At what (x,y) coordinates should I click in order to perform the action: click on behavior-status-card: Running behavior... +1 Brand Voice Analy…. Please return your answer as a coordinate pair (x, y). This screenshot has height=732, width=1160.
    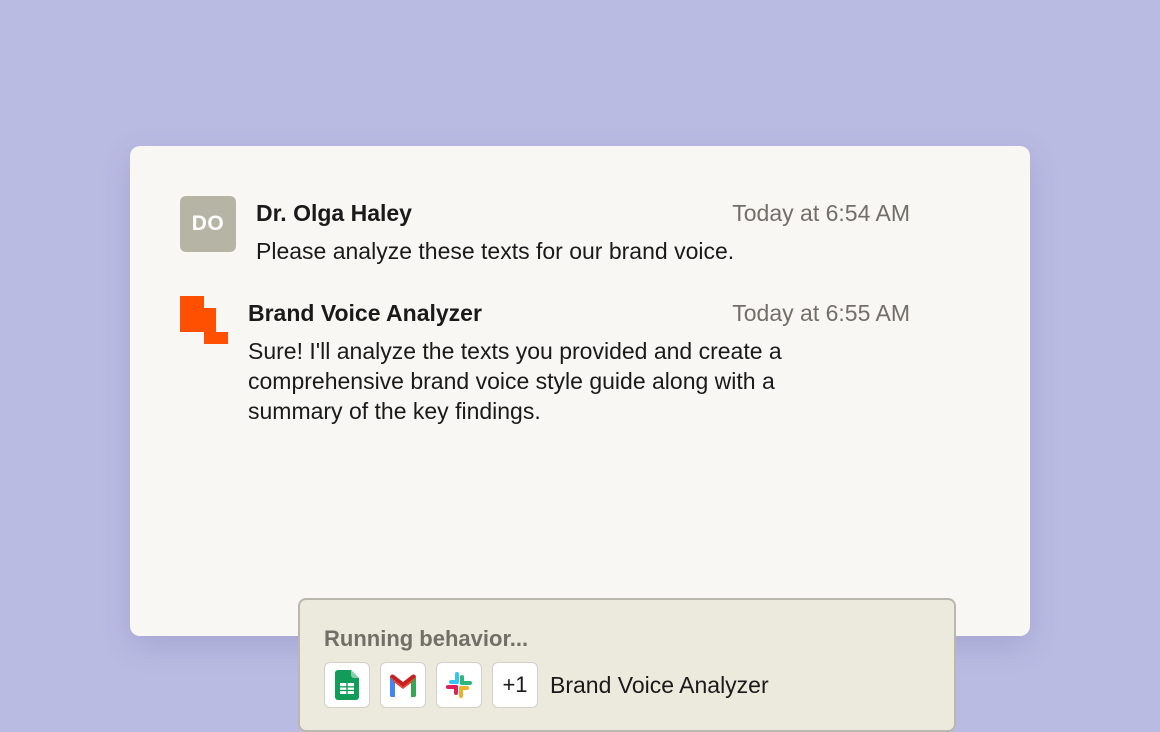
    Looking at the image, I should click on (627, 665).